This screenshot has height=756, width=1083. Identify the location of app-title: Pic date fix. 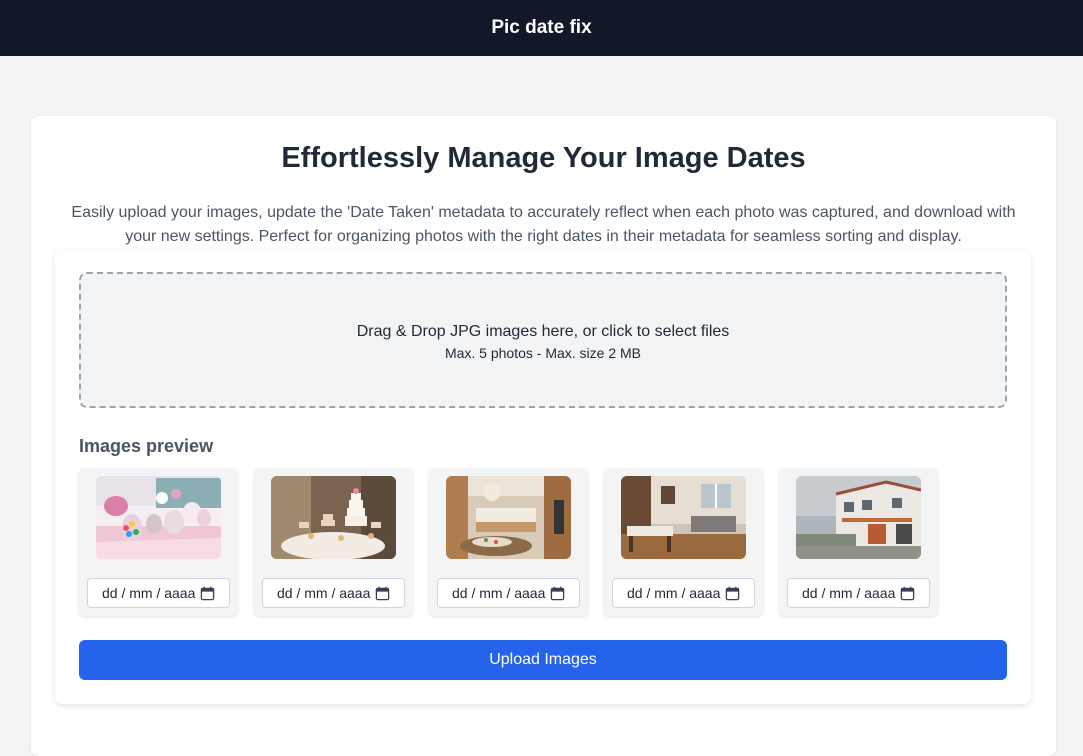
(541, 27).